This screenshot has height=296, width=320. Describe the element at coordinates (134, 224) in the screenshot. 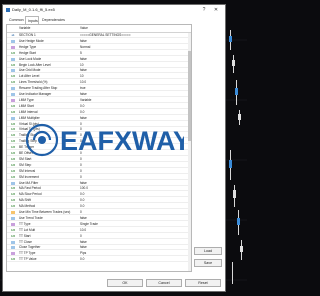

I see `row-value: Single Trade` at that location.